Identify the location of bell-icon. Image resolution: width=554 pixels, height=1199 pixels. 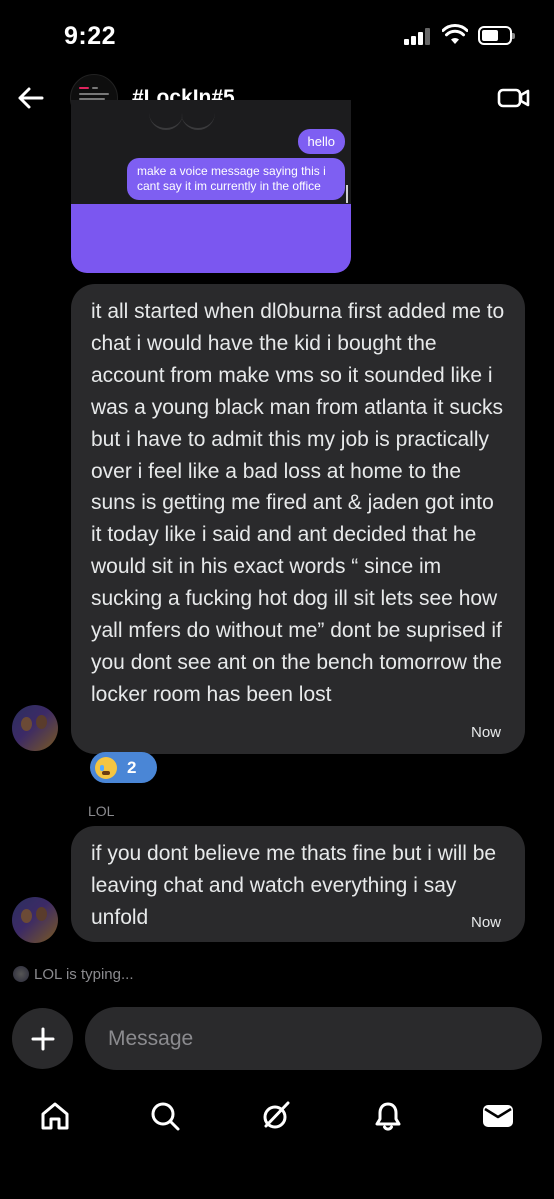
(388, 1116).